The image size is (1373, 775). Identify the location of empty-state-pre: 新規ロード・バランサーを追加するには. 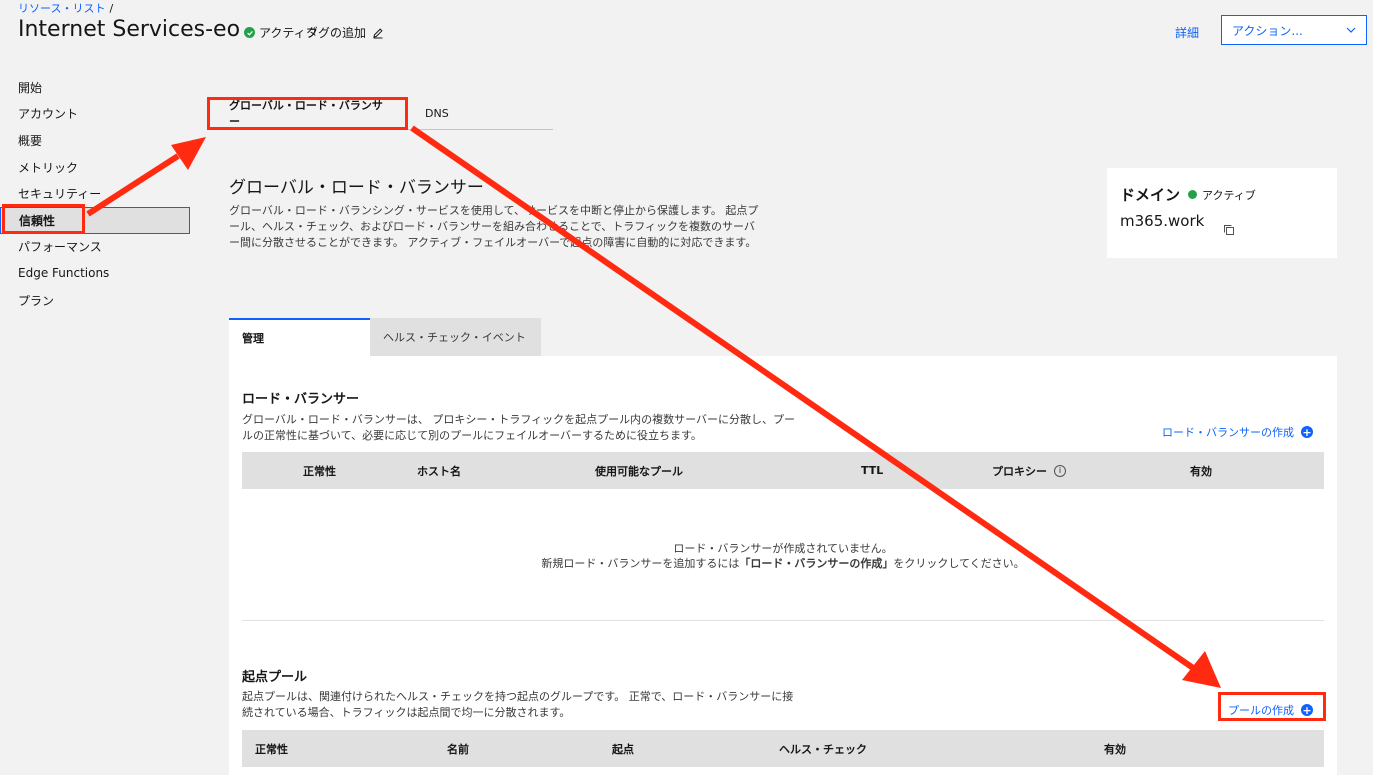
(640, 563).